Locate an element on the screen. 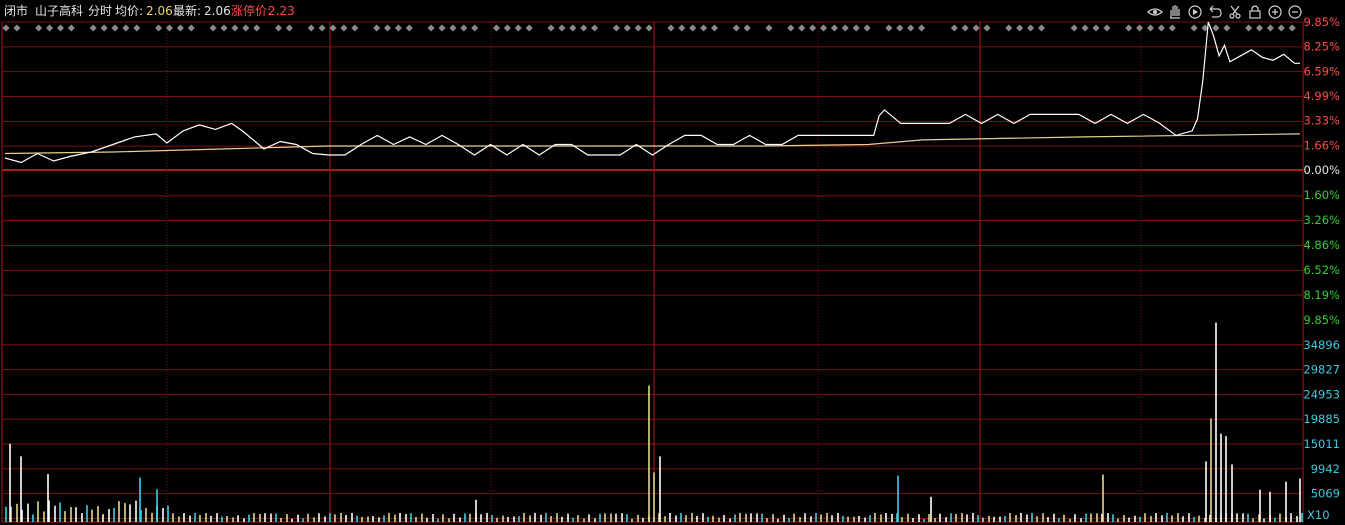  y-tick-label-up: 8.25% is located at coordinates (1321, 47).